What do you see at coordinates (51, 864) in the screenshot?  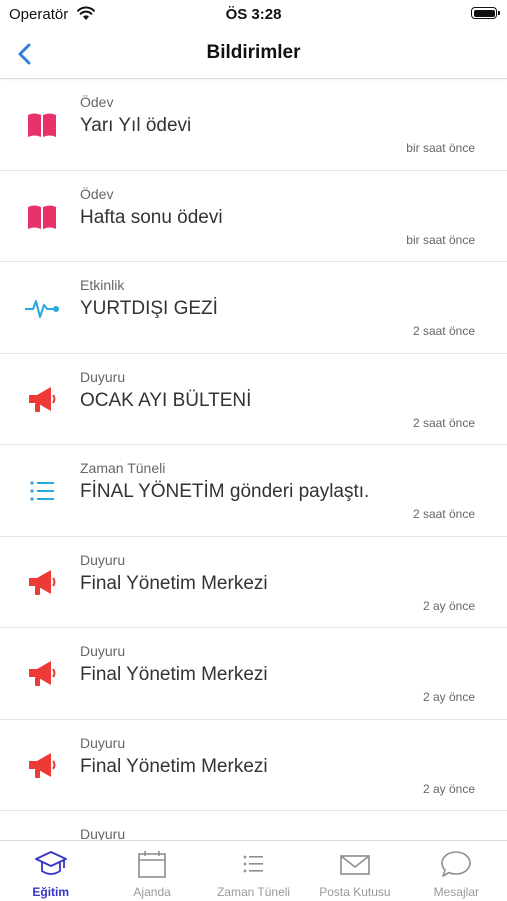 I see `graduation-cap-icon` at bounding box center [51, 864].